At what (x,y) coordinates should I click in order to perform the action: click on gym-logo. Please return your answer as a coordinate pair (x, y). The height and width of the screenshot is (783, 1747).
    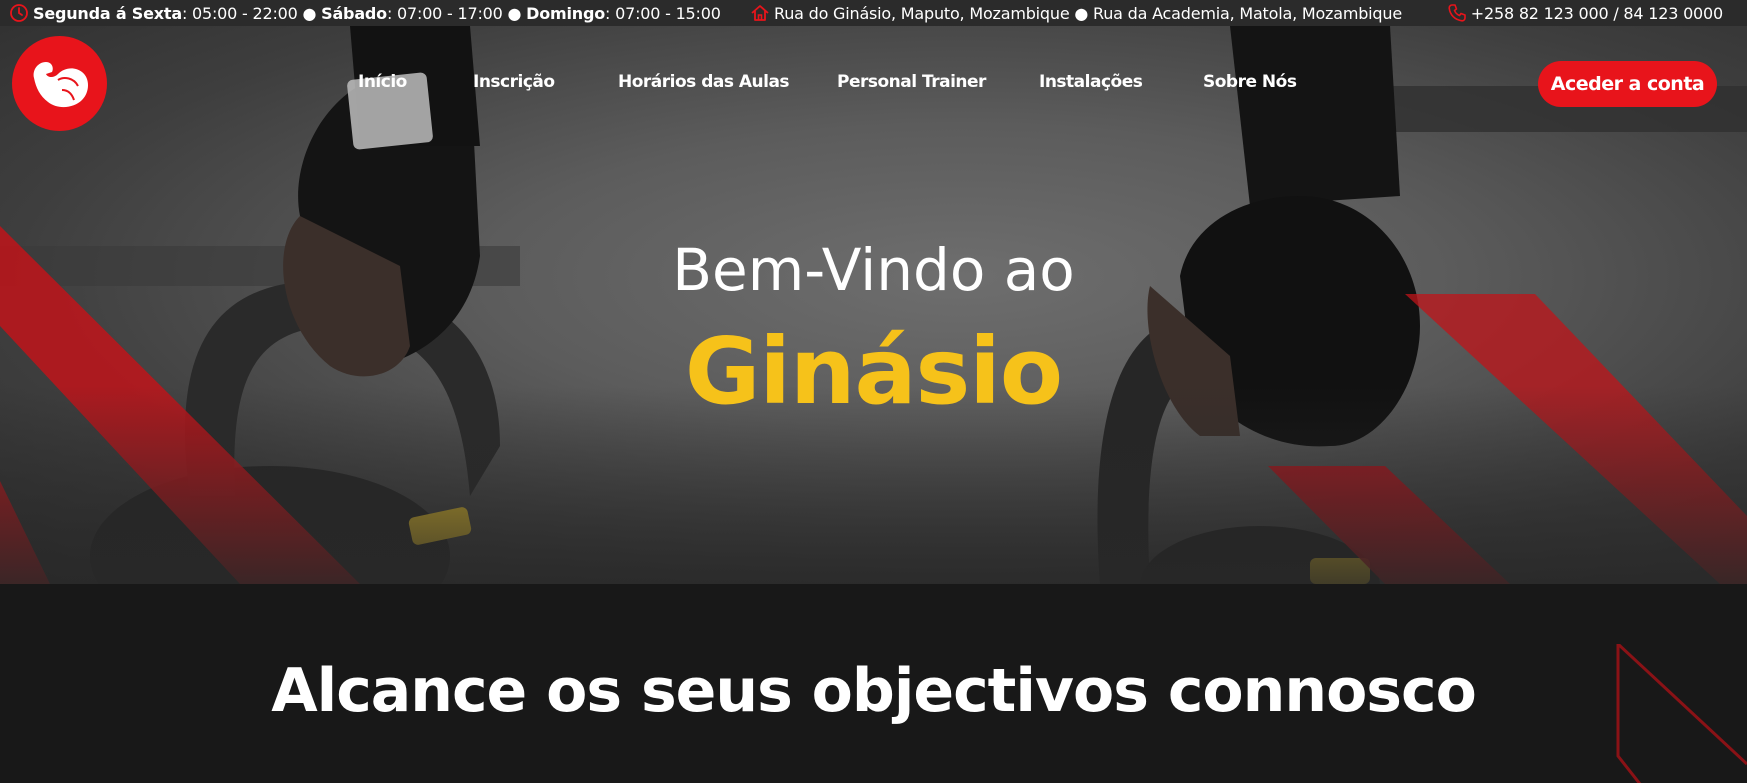
    Looking at the image, I should click on (59, 83).